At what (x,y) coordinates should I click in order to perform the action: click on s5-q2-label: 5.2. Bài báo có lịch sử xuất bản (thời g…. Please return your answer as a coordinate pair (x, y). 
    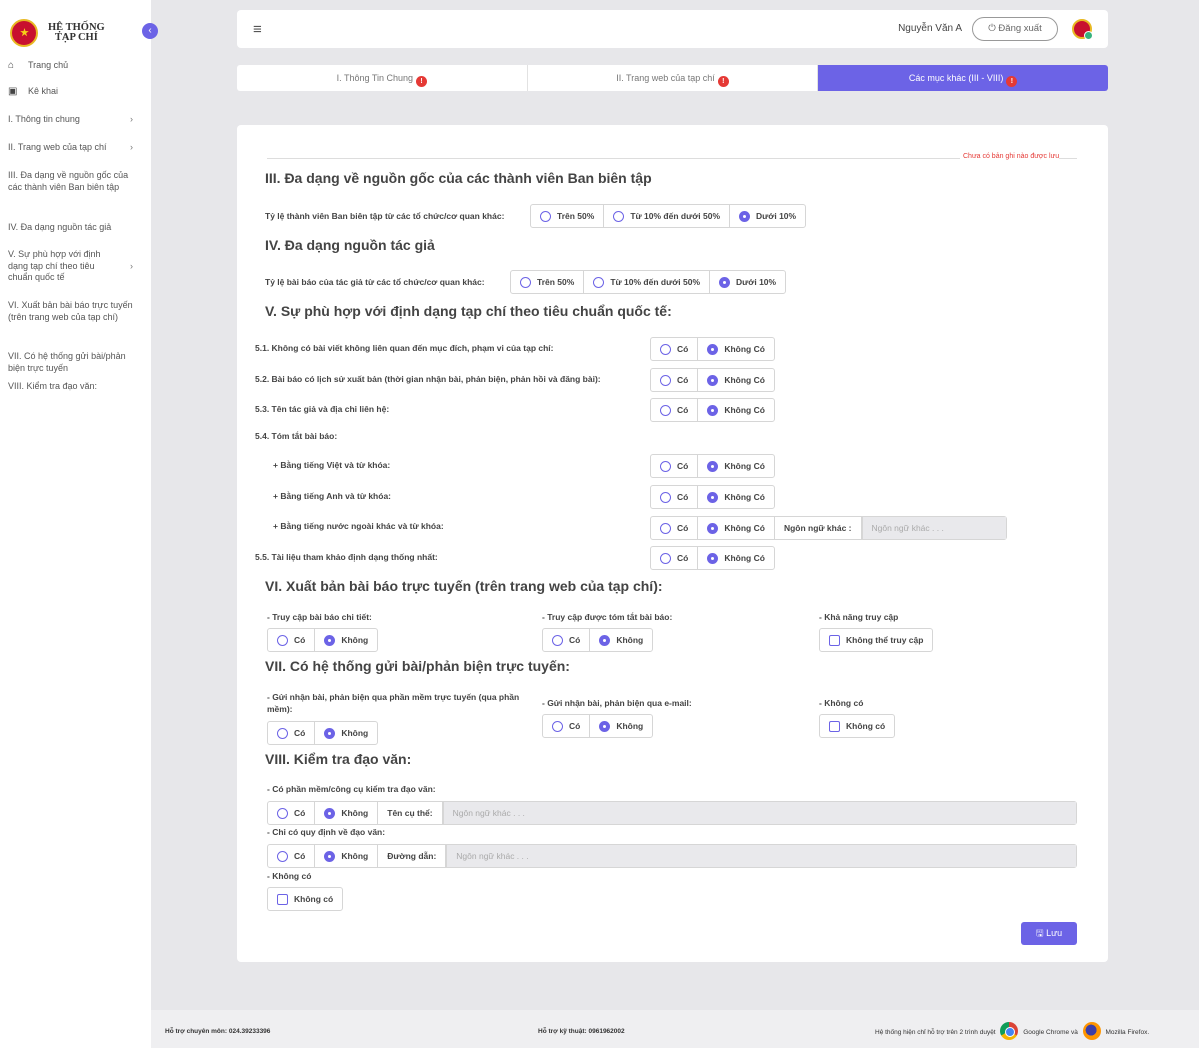
    Looking at the image, I should click on (428, 379).